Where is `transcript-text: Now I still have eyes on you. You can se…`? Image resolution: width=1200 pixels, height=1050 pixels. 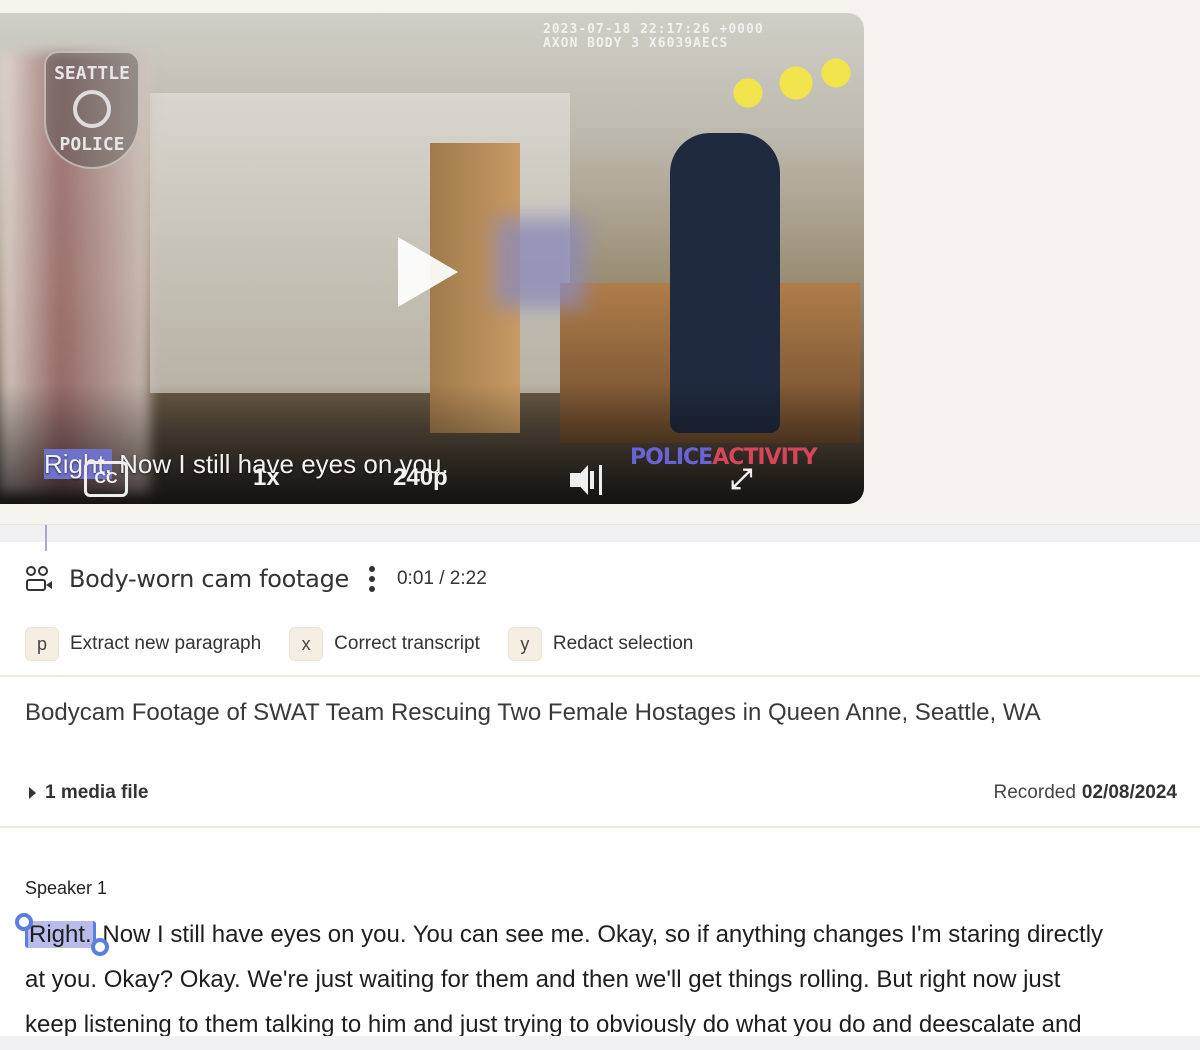
transcript-text: Now I still have eyes on you. You can se… is located at coordinates (599, 934).